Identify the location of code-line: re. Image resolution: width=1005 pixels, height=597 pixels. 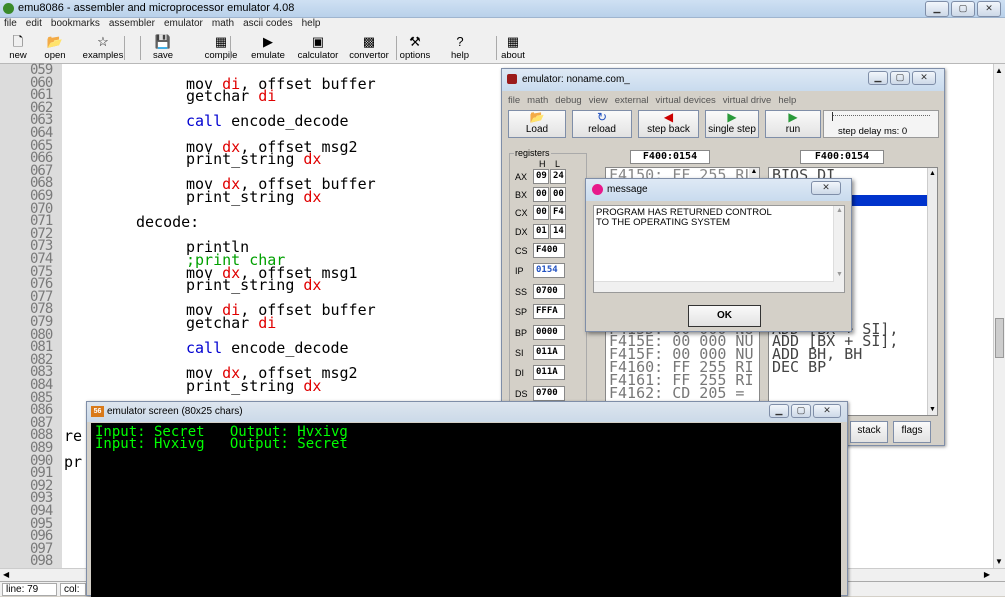
(73, 436).